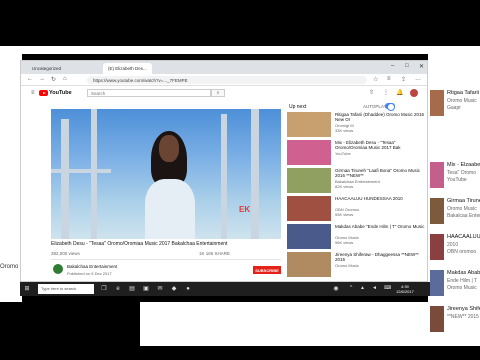  Describe the element at coordinates (463, 93) in the screenshot. I see `background-item-title: Rtigaa Tafarii` at that location.